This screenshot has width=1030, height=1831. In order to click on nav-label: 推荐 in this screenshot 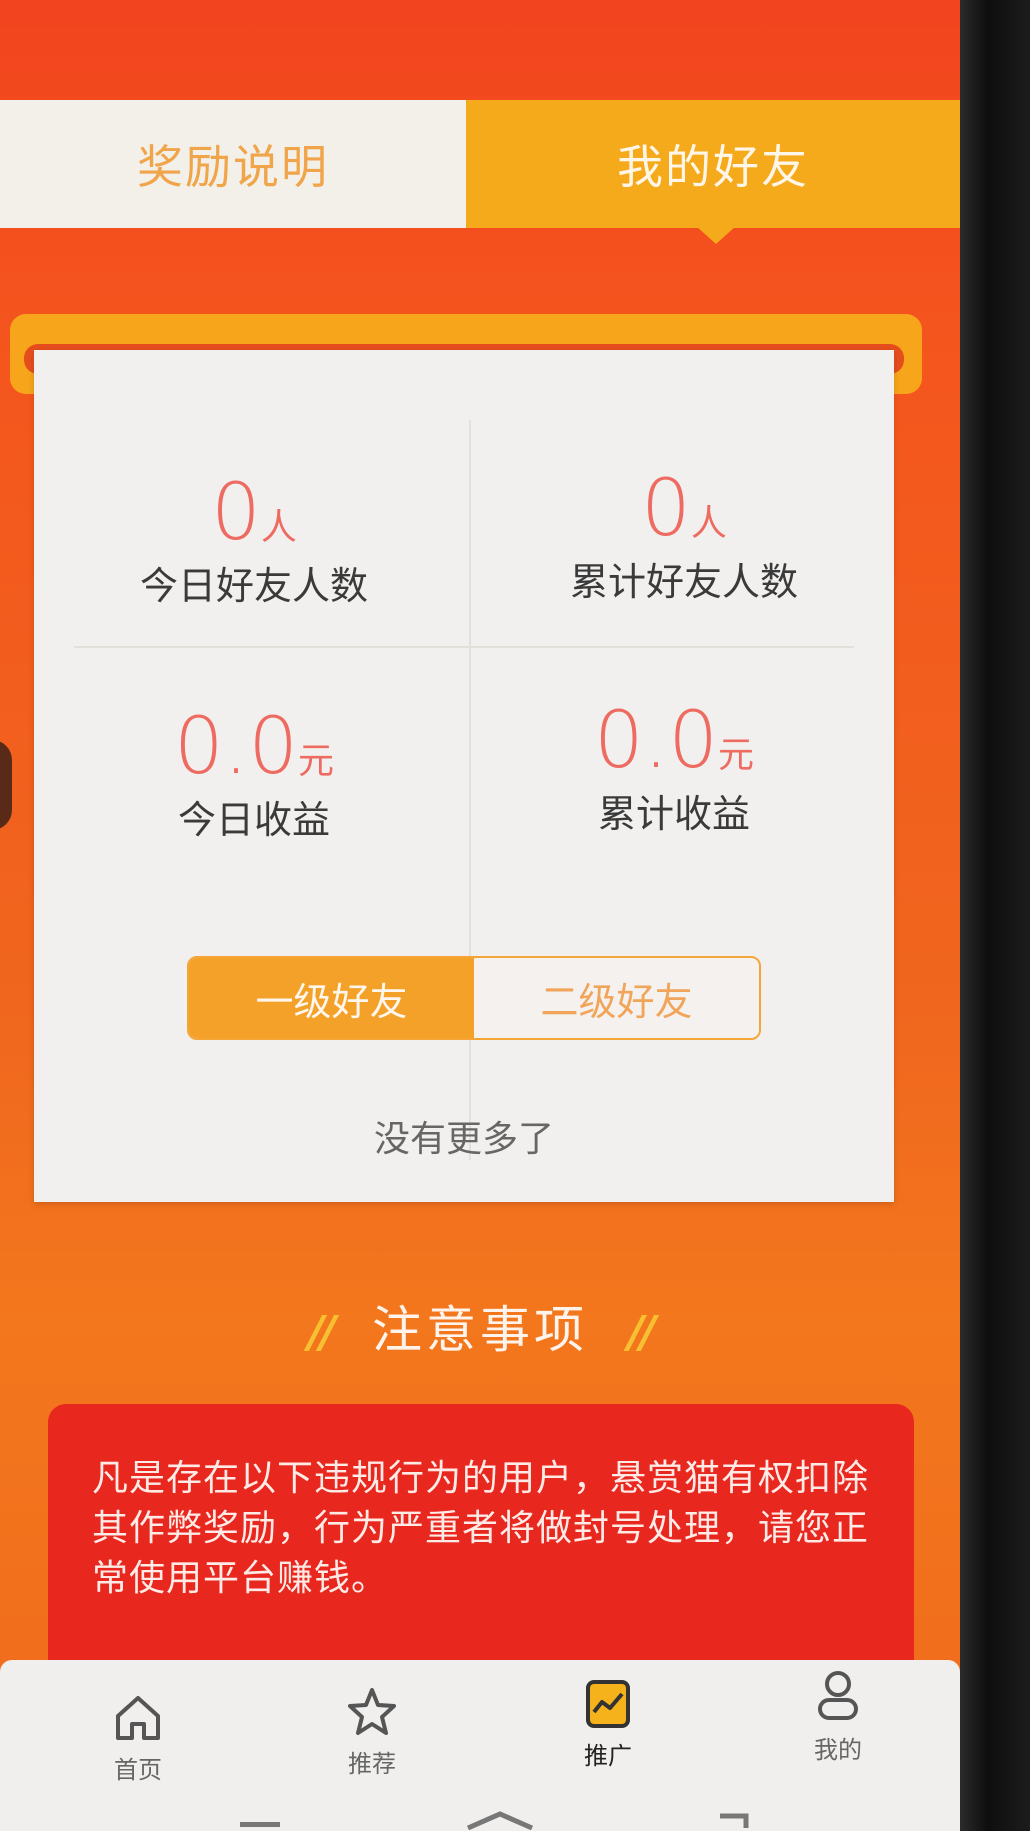, I will do `click(372, 1764)`.